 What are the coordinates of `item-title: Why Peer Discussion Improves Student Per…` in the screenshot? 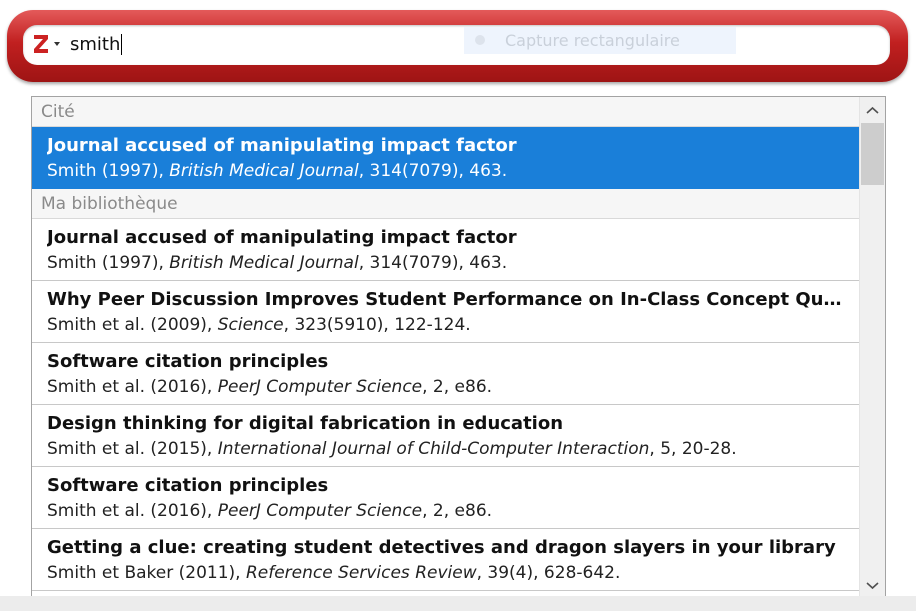 It's located at (453, 299).